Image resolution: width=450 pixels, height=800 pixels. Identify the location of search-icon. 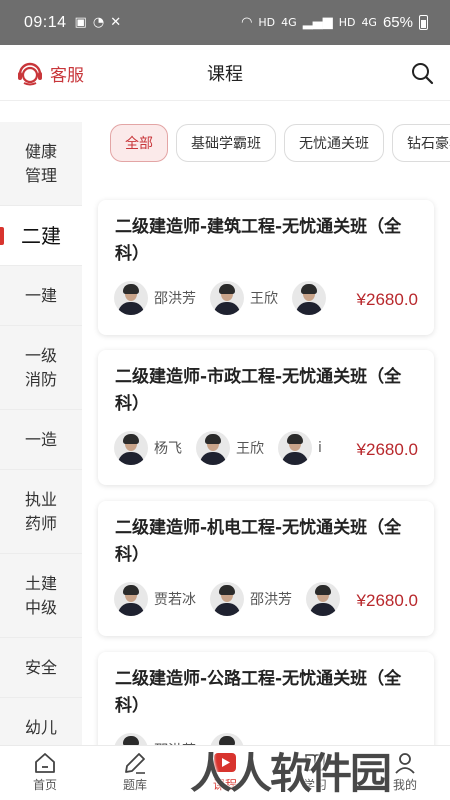
(422, 73).